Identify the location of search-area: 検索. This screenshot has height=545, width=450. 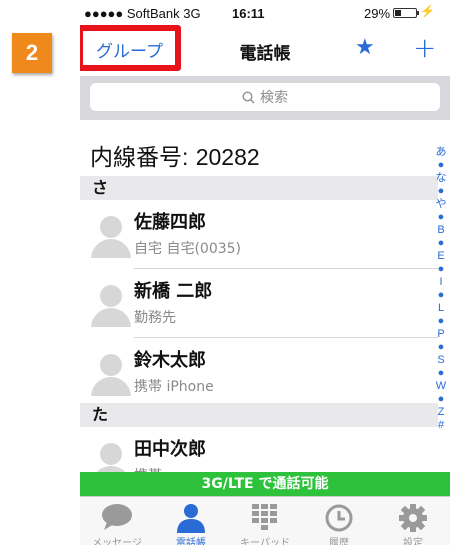
(265, 98).